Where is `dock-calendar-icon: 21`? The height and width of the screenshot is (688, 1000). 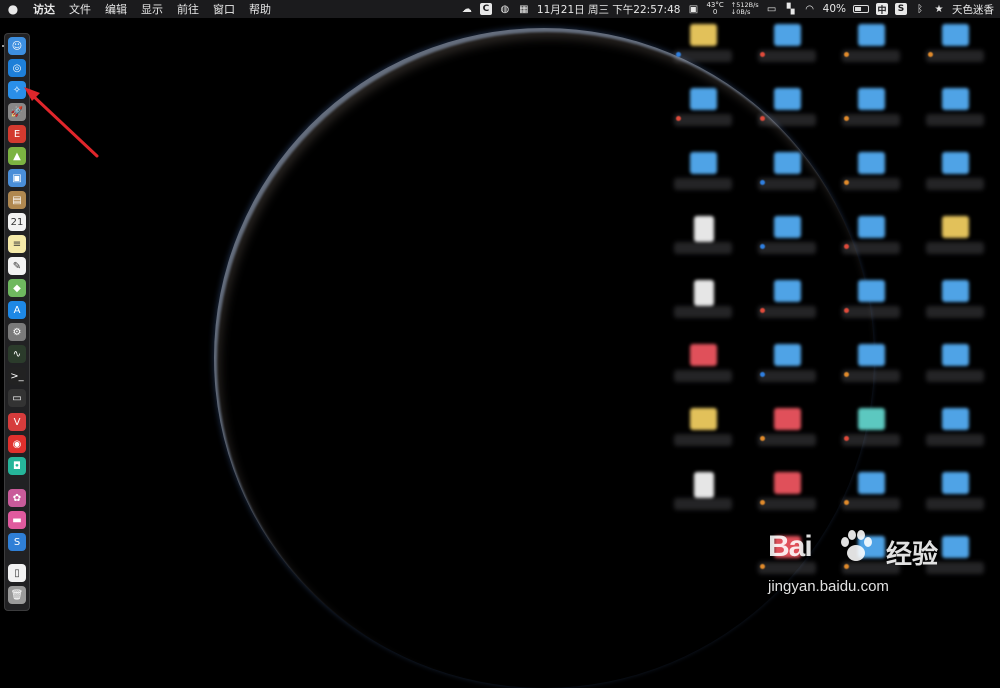 dock-calendar-icon: 21 is located at coordinates (17, 222).